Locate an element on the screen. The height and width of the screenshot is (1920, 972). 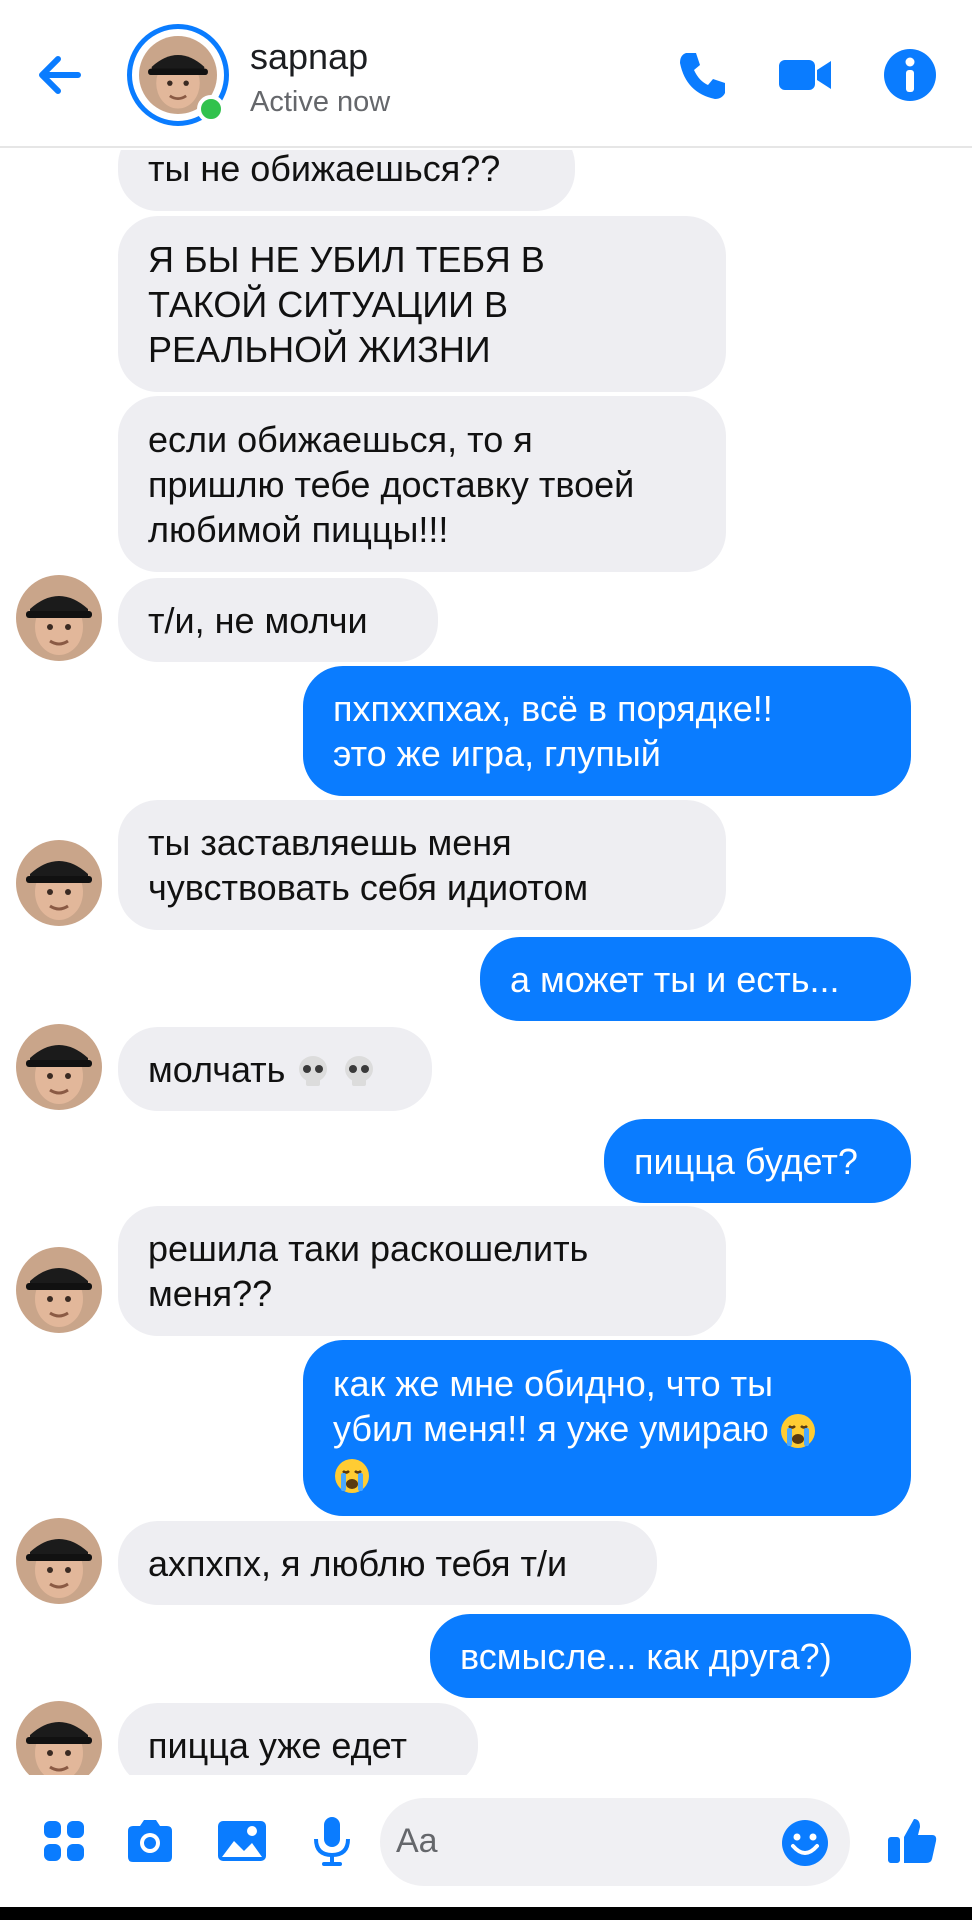
gallery-icon is located at coordinates (242, 1841).